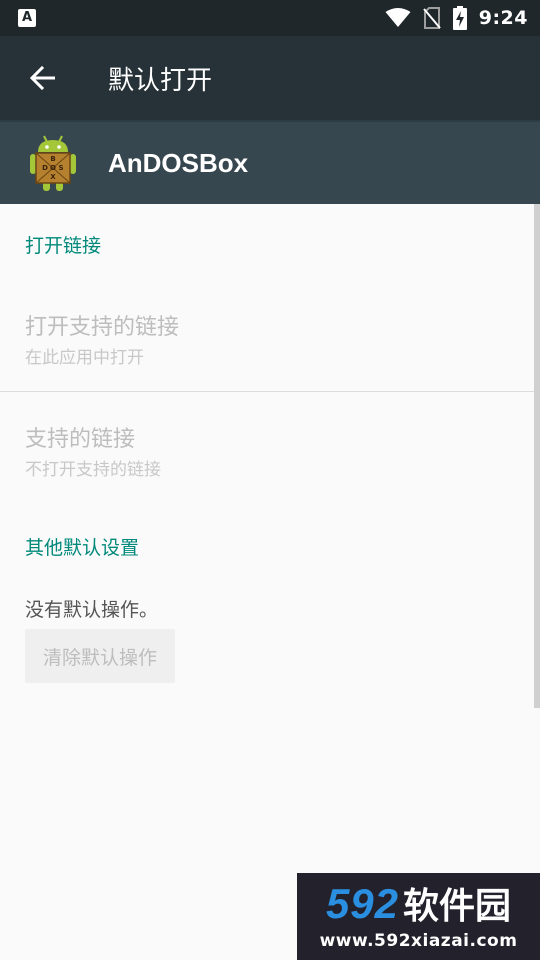  Describe the element at coordinates (60, 168) in the screenshot. I see `app-icon-letter: S` at that location.